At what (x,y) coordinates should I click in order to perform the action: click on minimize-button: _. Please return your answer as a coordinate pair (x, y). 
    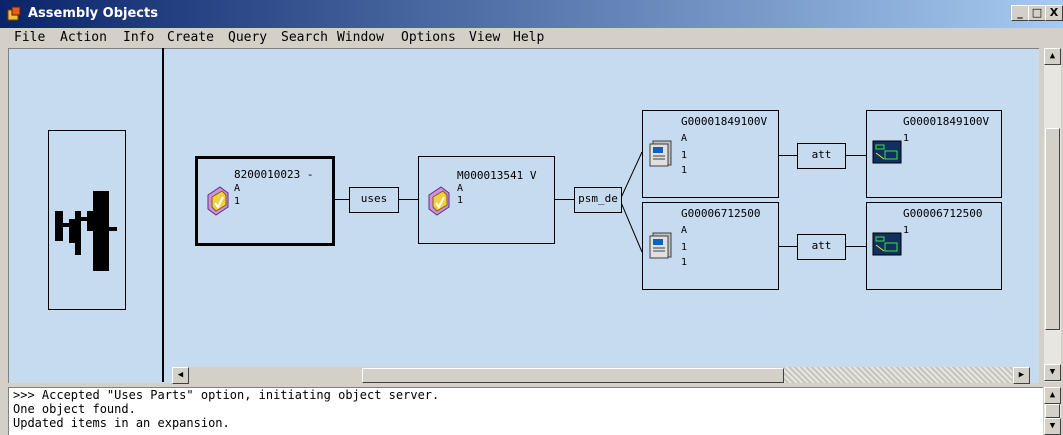
    Looking at the image, I should click on (1020, 13).